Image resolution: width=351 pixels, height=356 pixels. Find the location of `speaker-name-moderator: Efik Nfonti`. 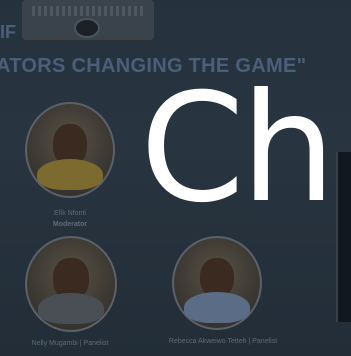

speaker-name-moderator: Efik Nfonti is located at coordinates (70, 213).